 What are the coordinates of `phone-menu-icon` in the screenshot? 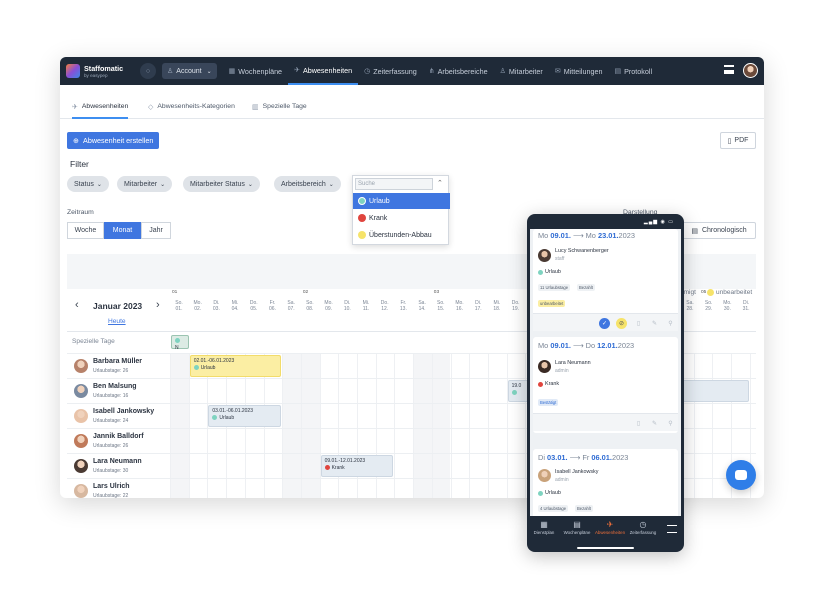 It's located at (672, 529).